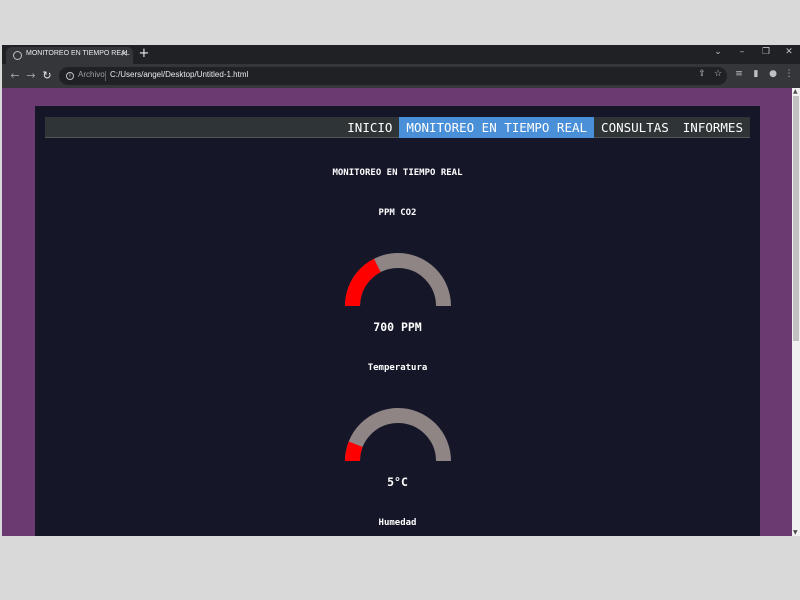 This screenshot has width=800, height=600. Describe the element at coordinates (397, 327) in the screenshot. I see `co2-value: 700 PPM` at that location.